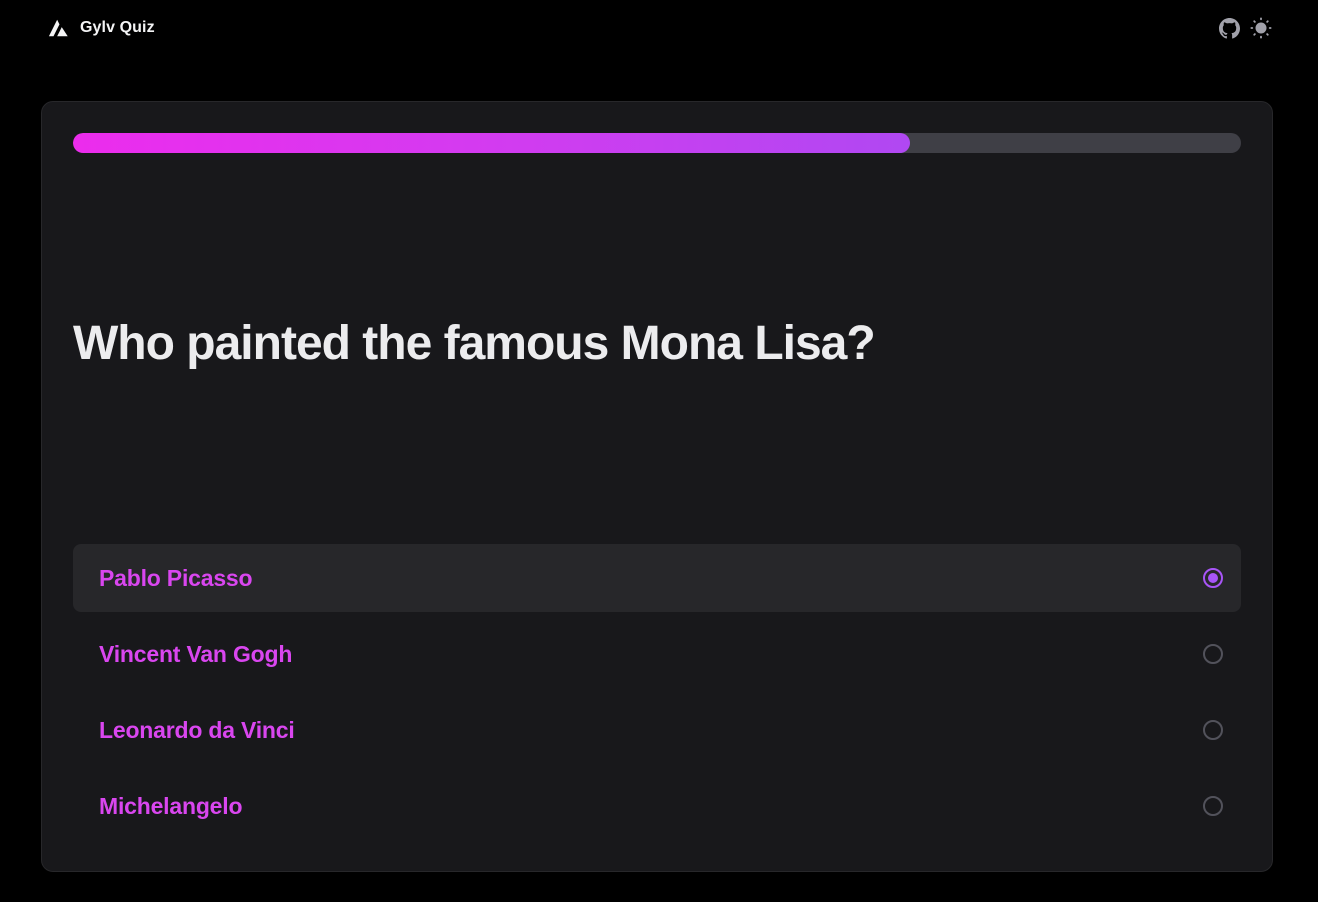  What do you see at coordinates (492, 143) in the screenshot?
I see `progress-fill` at bounding box center [492, 143].